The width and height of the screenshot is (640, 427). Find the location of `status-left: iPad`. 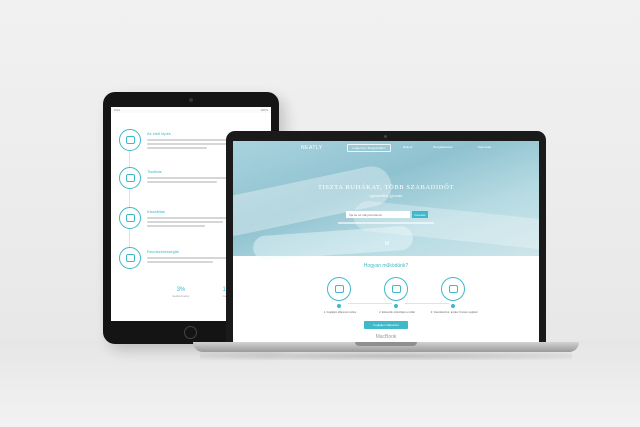

status-left: iPad is located at coordinates (117, 110).